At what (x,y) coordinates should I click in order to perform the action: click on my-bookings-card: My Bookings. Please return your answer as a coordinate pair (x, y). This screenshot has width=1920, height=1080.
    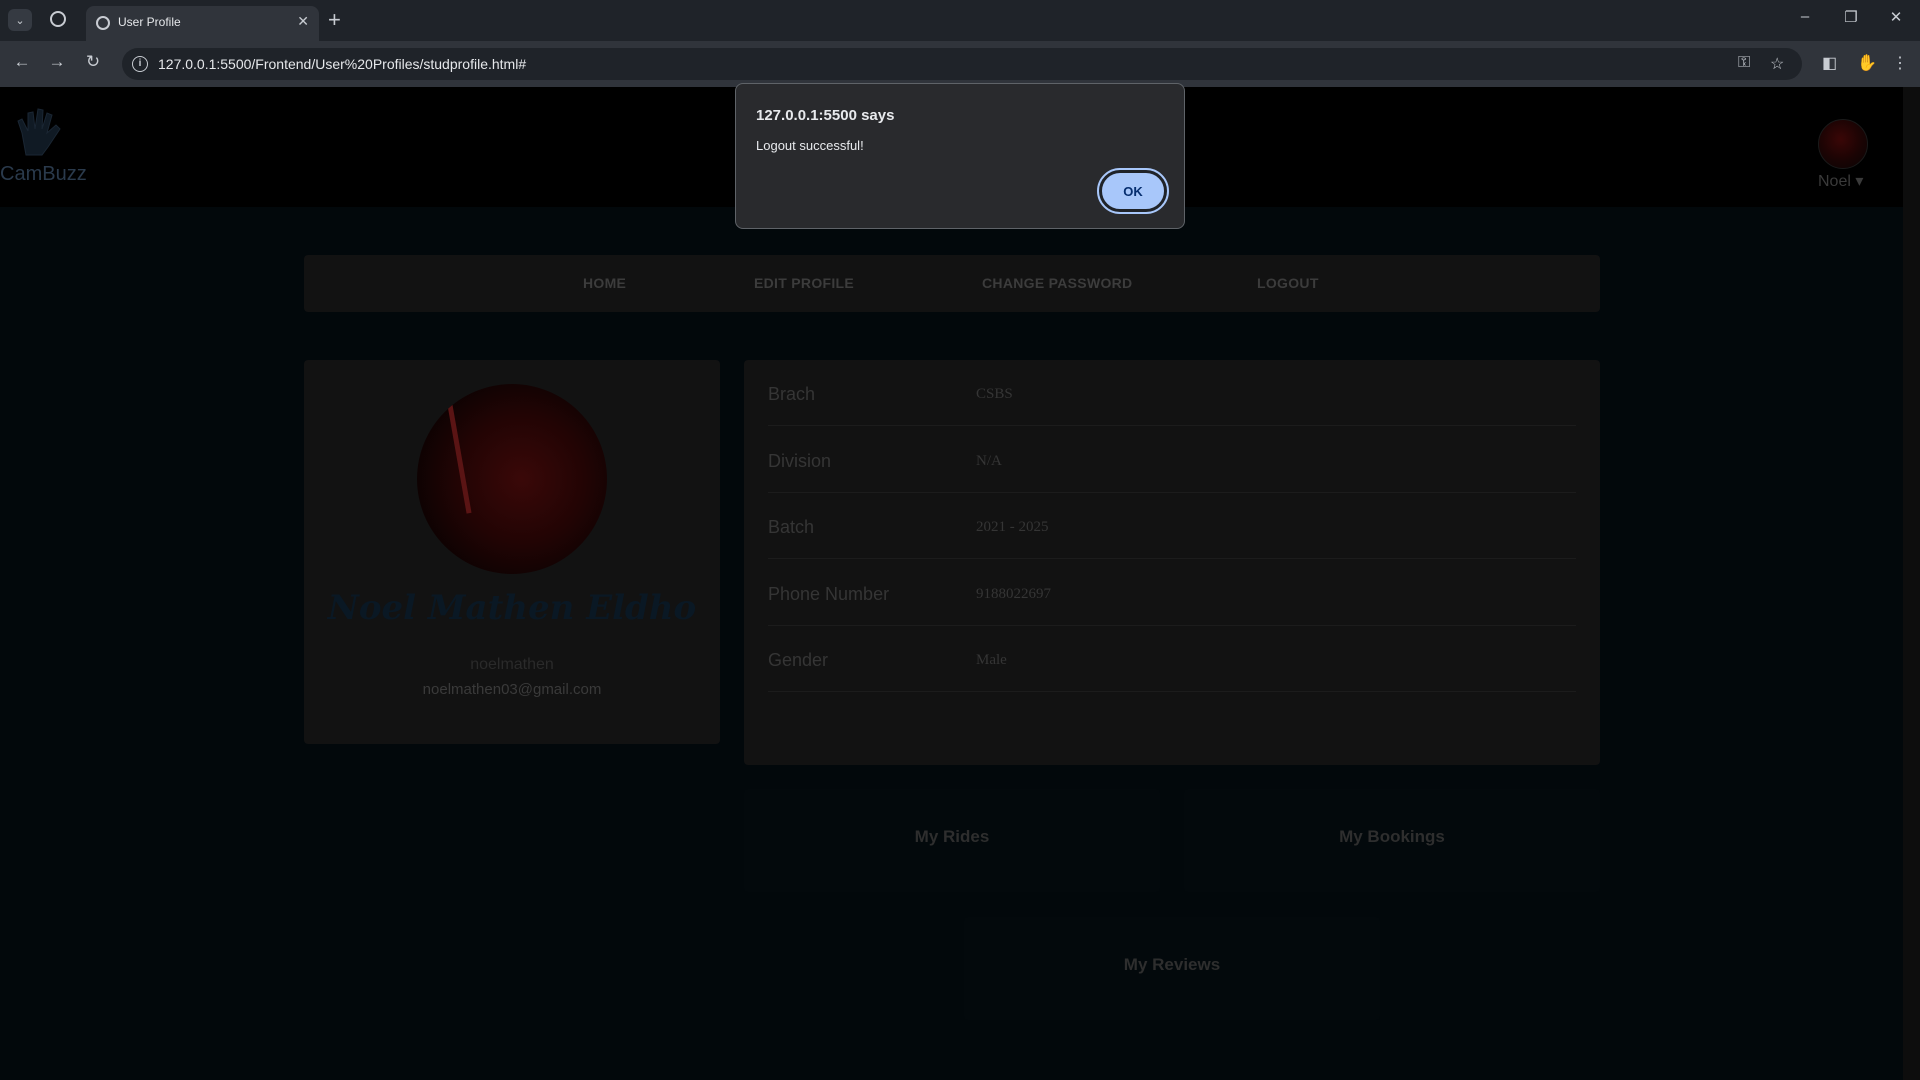
    Looking at the image, I should click on (1392, 840).